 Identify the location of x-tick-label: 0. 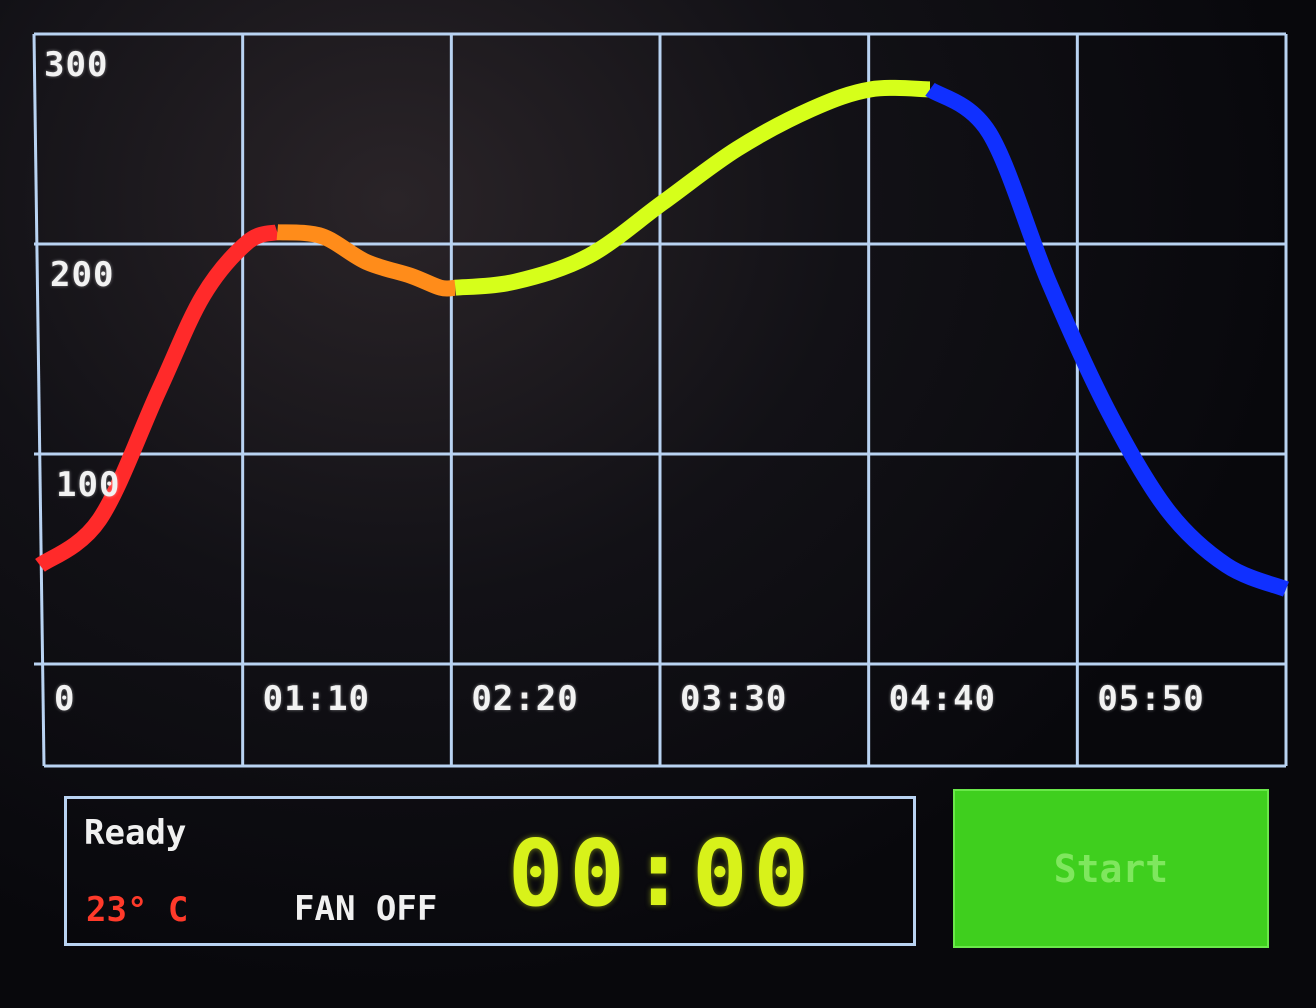
(65, 699).